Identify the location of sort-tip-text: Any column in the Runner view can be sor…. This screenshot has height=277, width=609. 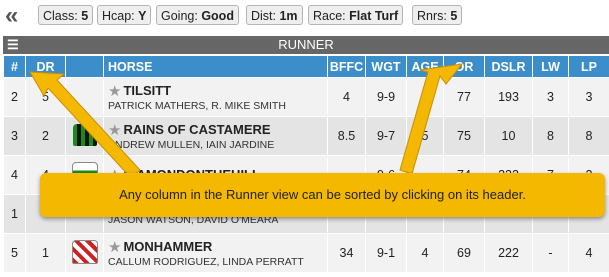
(322, 194).